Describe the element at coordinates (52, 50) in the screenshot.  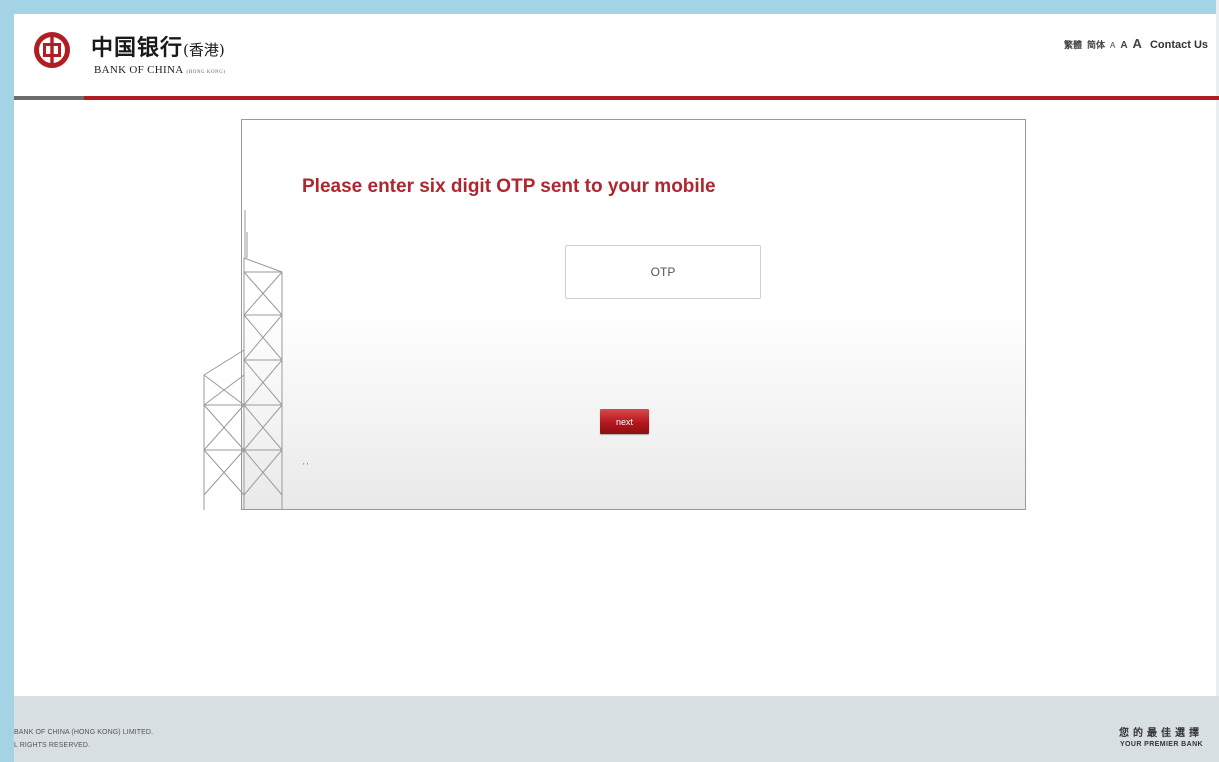
I see `bank-of-china-logo-icon` at that location.